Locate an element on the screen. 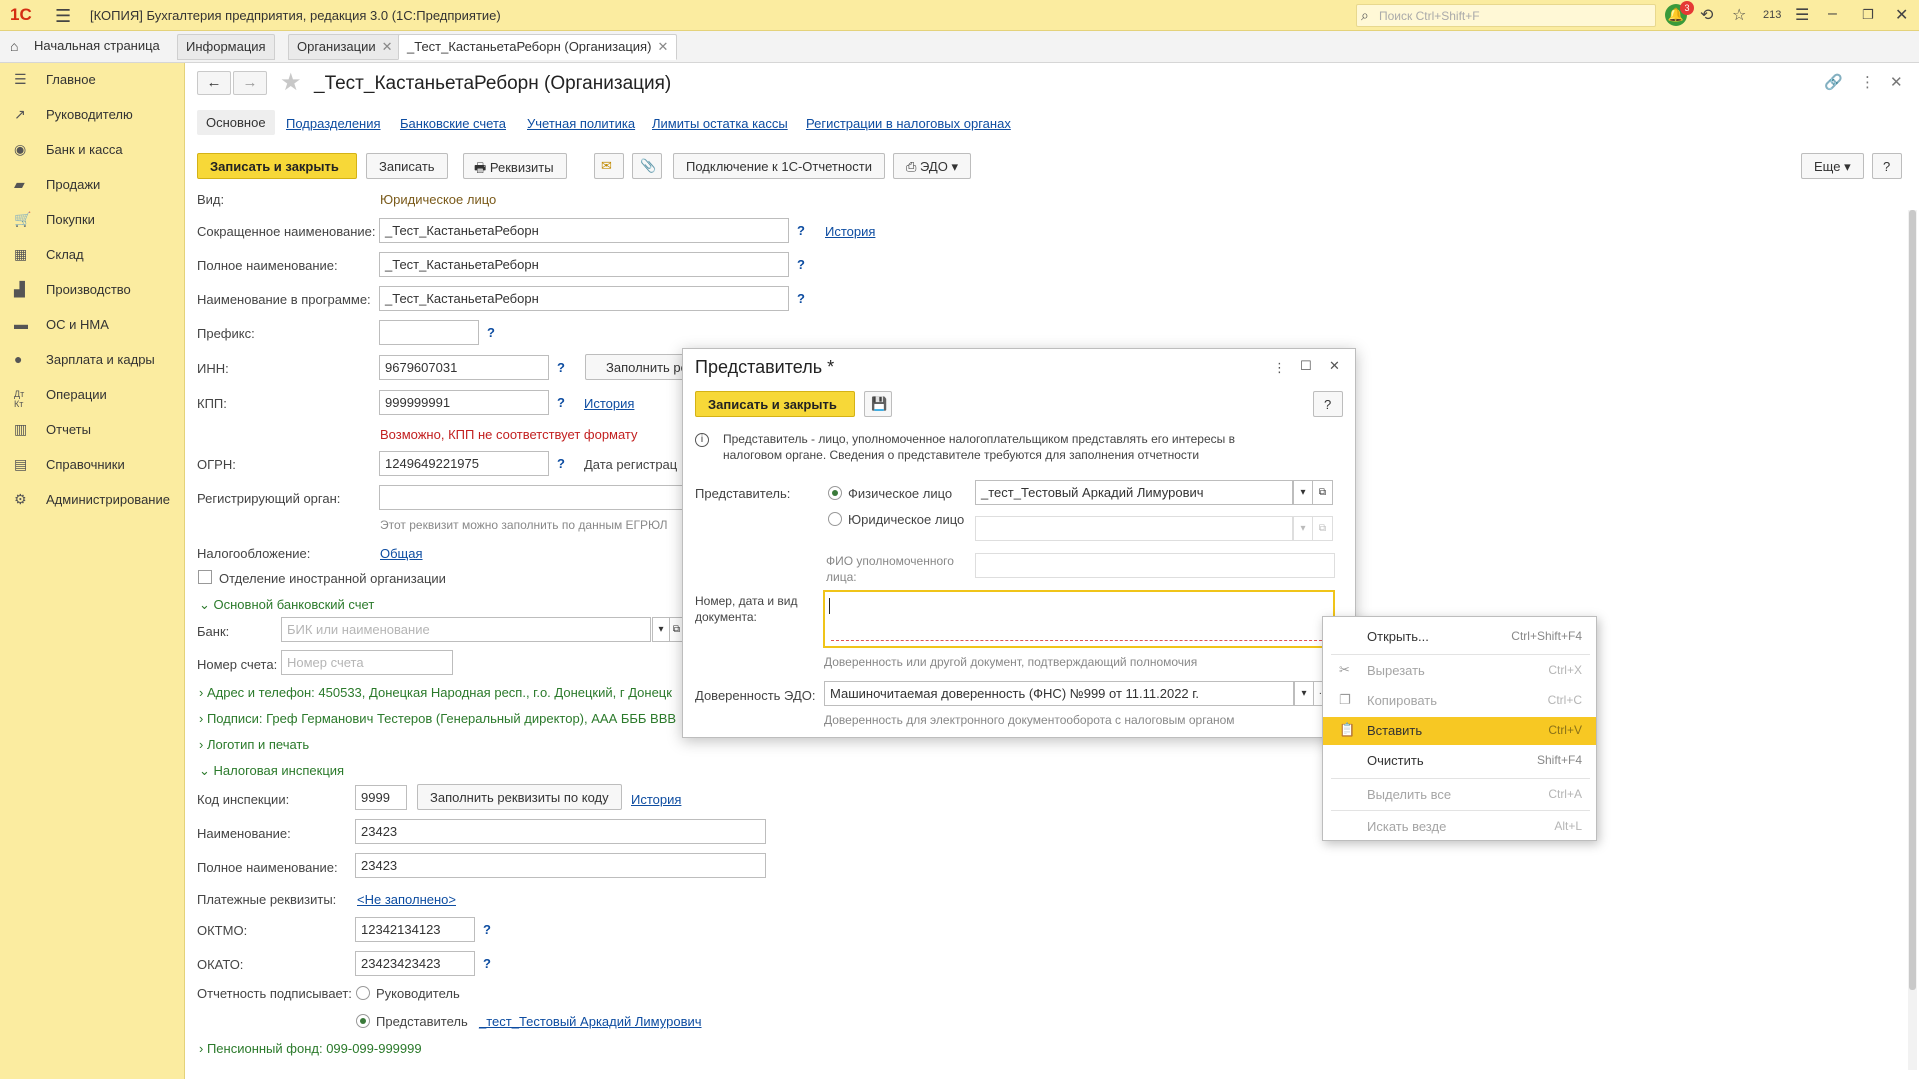 The image size is (1919, 1079). reg-organ-input is located at coordinates (531, 497).